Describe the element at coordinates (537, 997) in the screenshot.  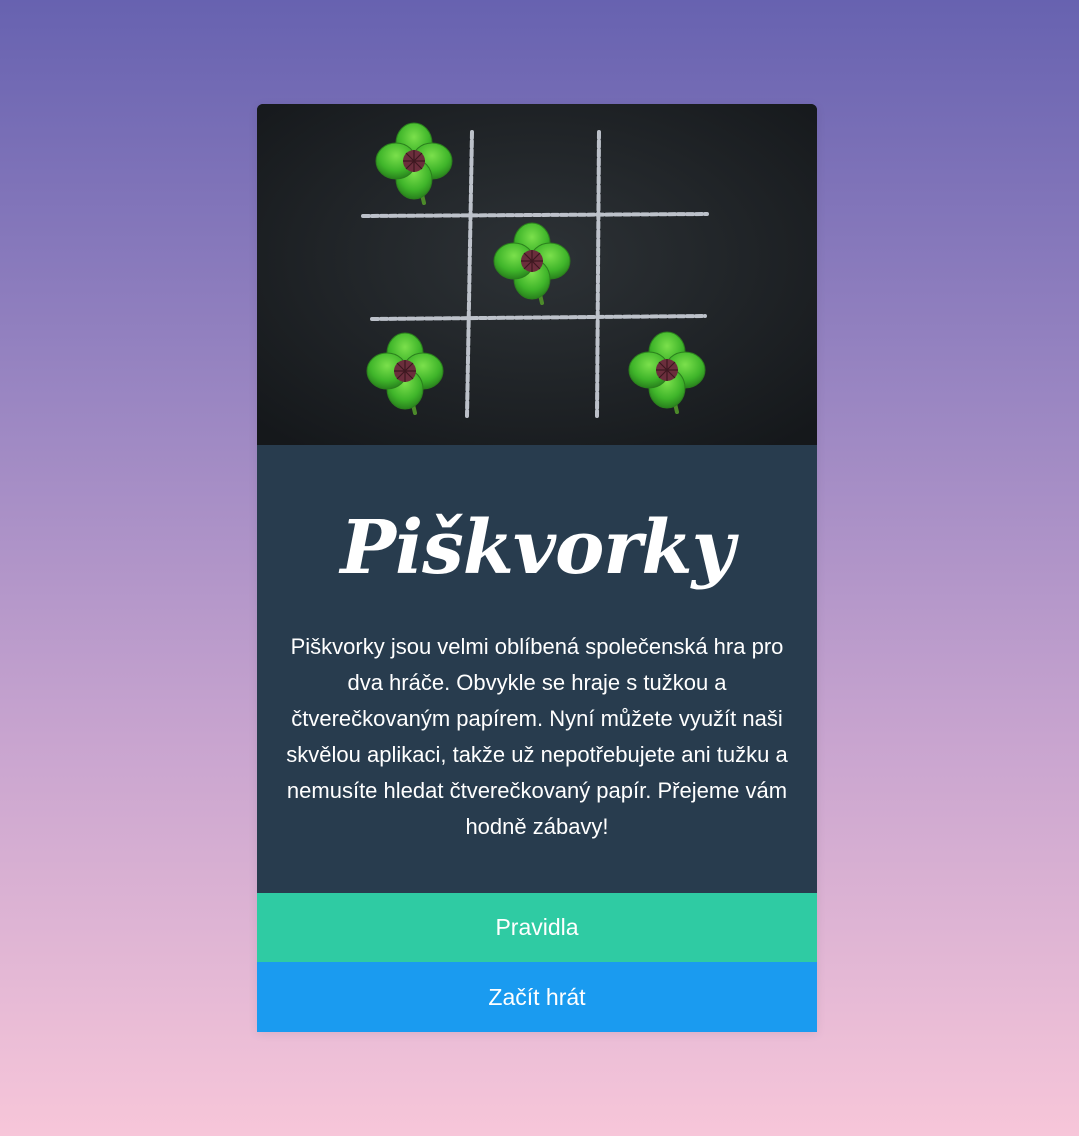
I see `start-game-button: Začít hrát` at that location.